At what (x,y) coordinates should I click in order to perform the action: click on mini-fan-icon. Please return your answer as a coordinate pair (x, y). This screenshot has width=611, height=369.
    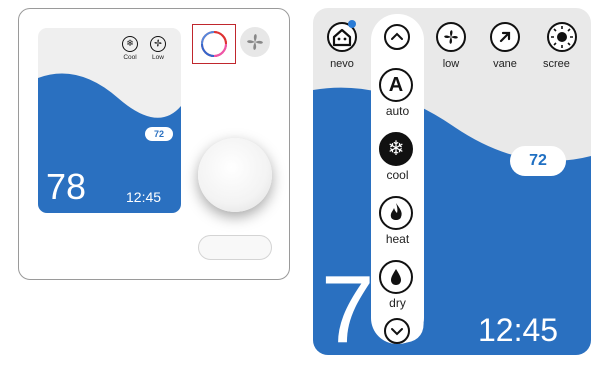
    Looking at the image, I should click on (158, 44).